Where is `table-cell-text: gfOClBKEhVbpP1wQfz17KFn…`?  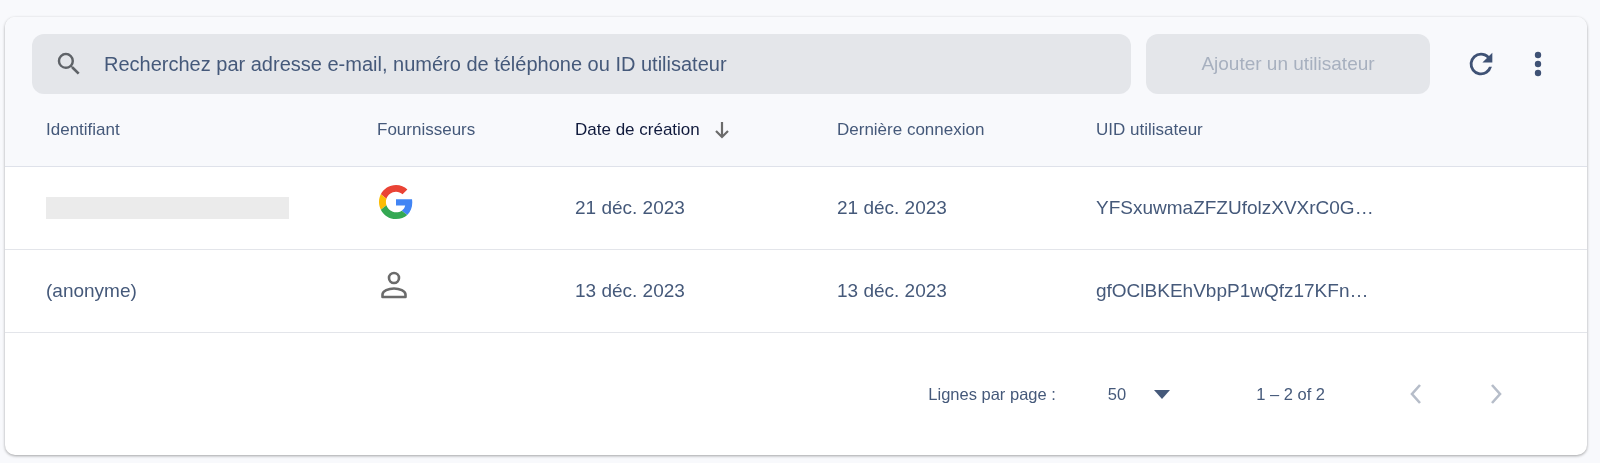 table-cell-text: gfOClBKEhVbpP1wQfz17KFn… is located at coordinates (1233, 291).